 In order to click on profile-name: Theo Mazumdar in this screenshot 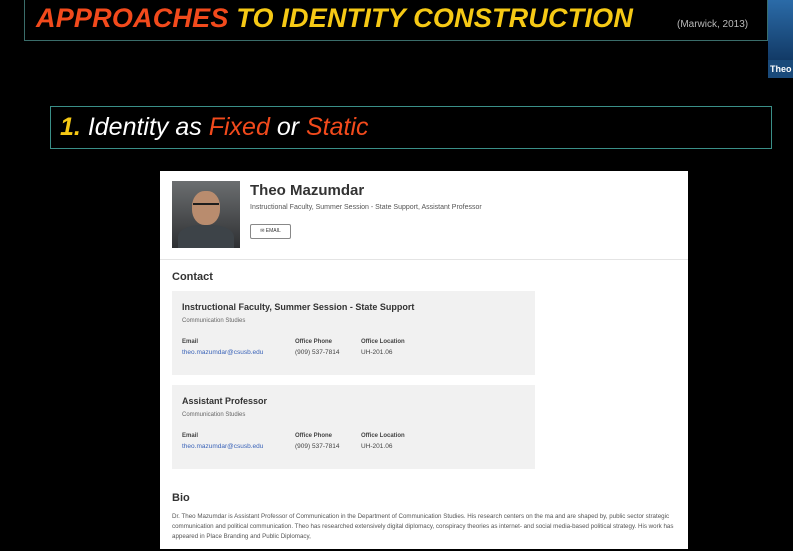, I will do `click(307, 190)`.